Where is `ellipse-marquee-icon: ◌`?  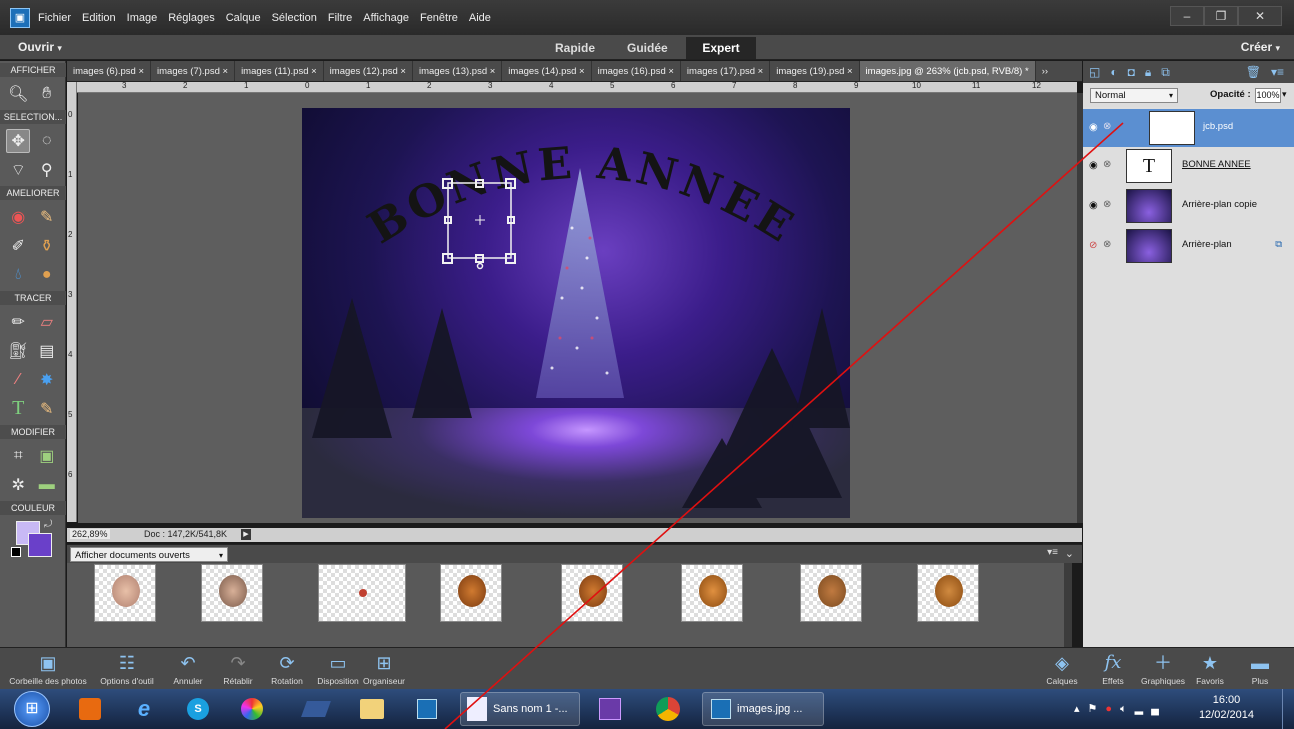
ellipse-marquee-icon: ◌ is located at coordinates (47, 141).